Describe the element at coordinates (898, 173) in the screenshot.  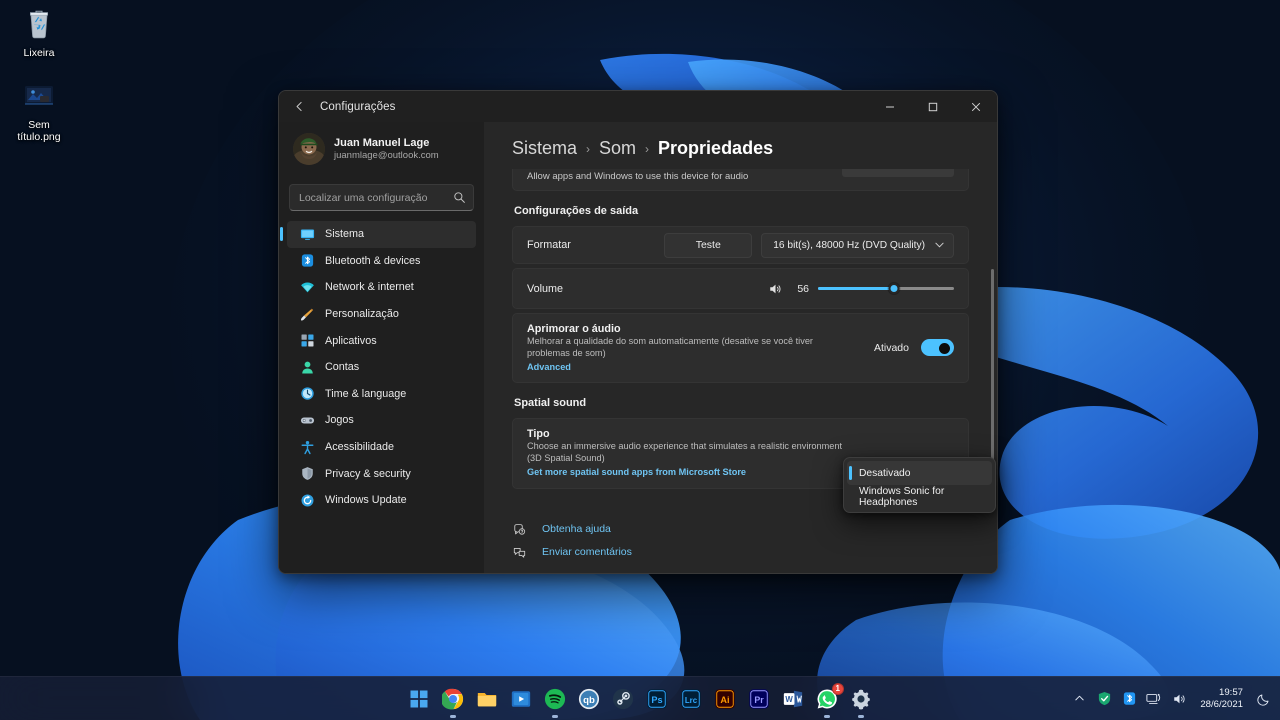
I see `audio-permission-button` at that location.